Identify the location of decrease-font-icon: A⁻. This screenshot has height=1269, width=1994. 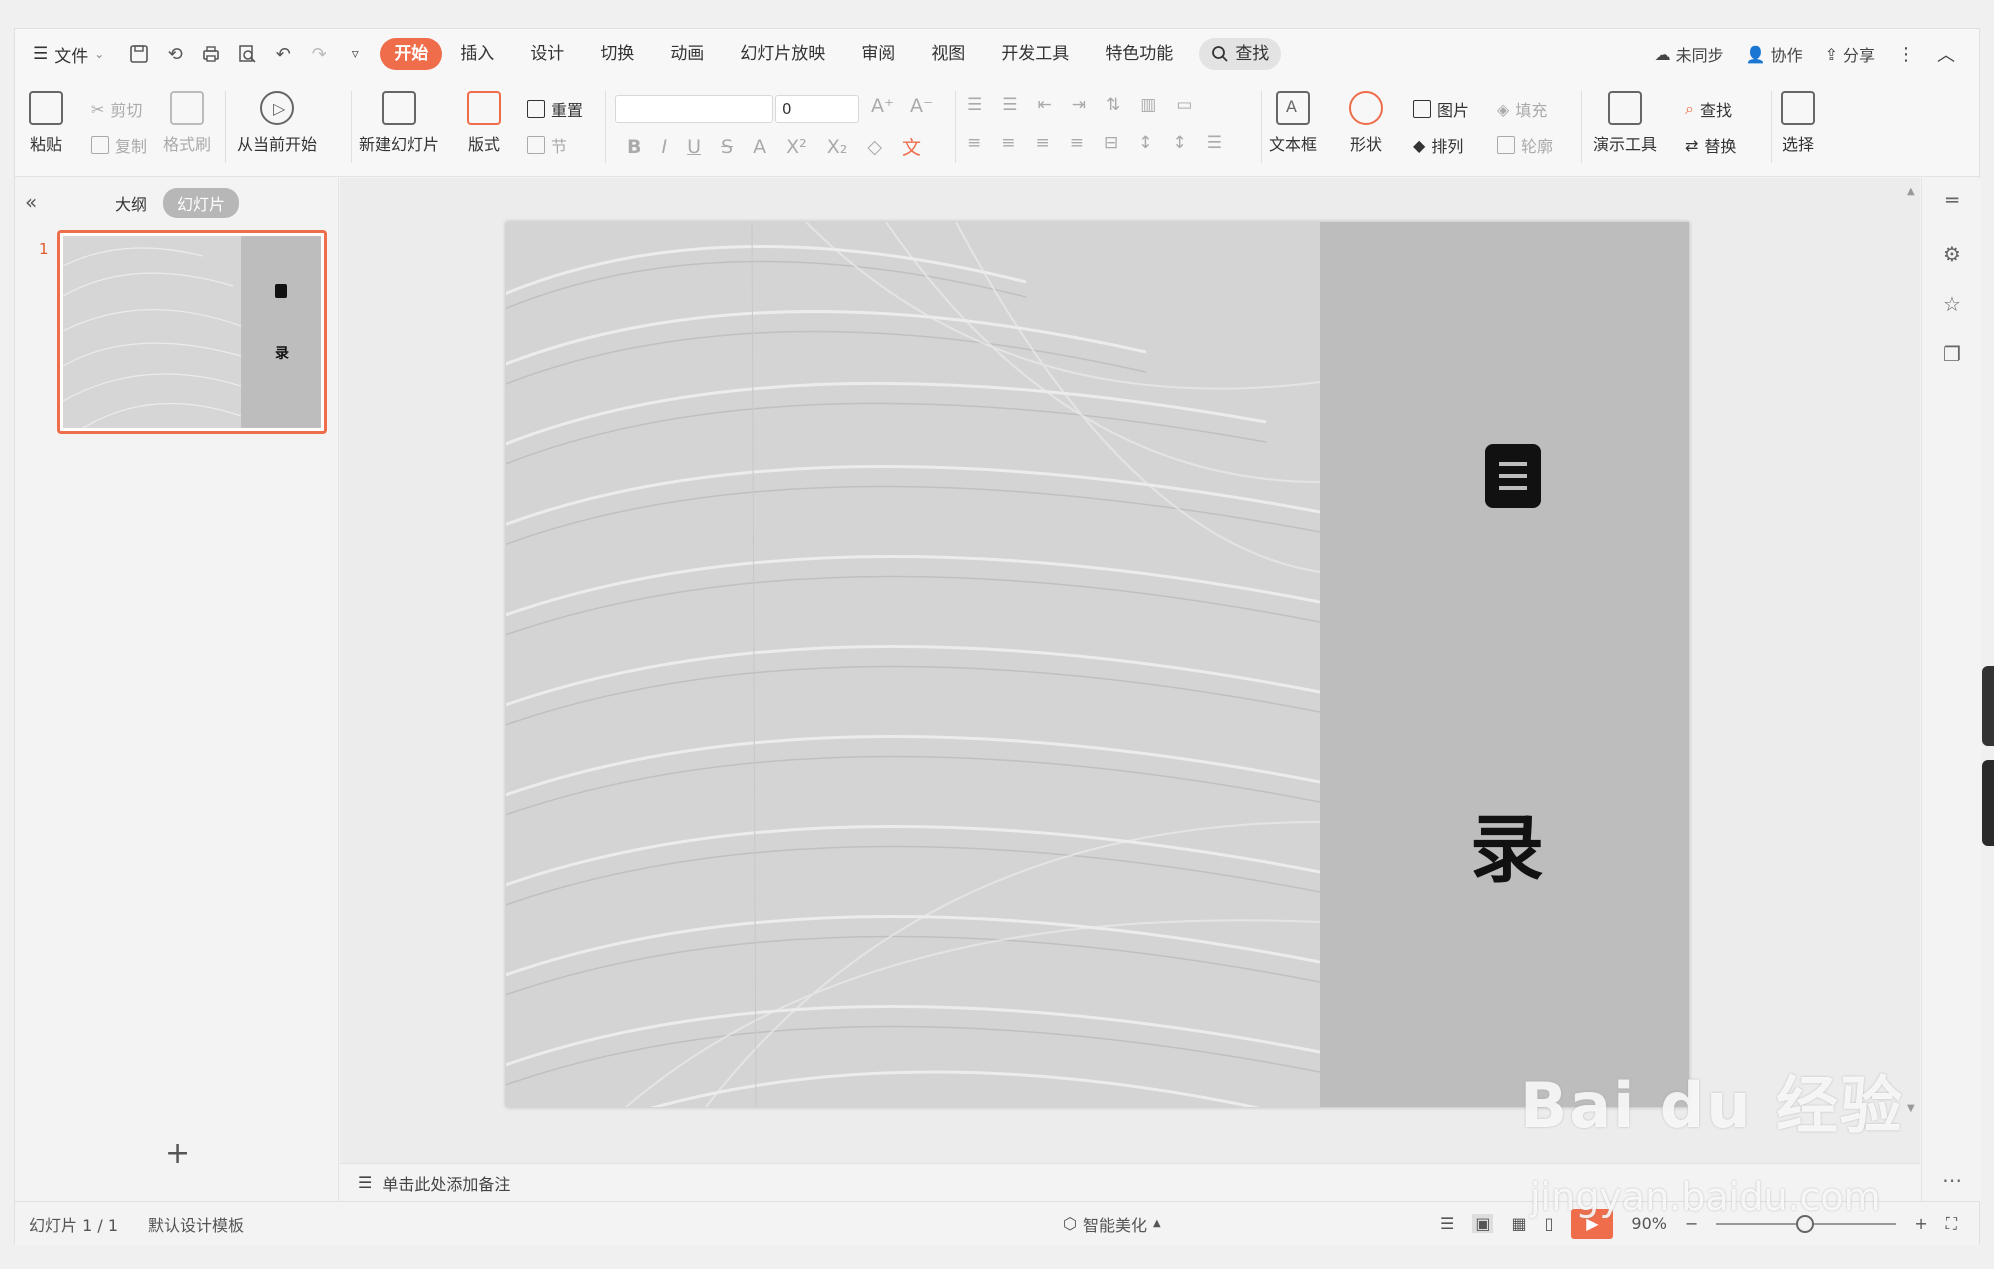
(921, 106).